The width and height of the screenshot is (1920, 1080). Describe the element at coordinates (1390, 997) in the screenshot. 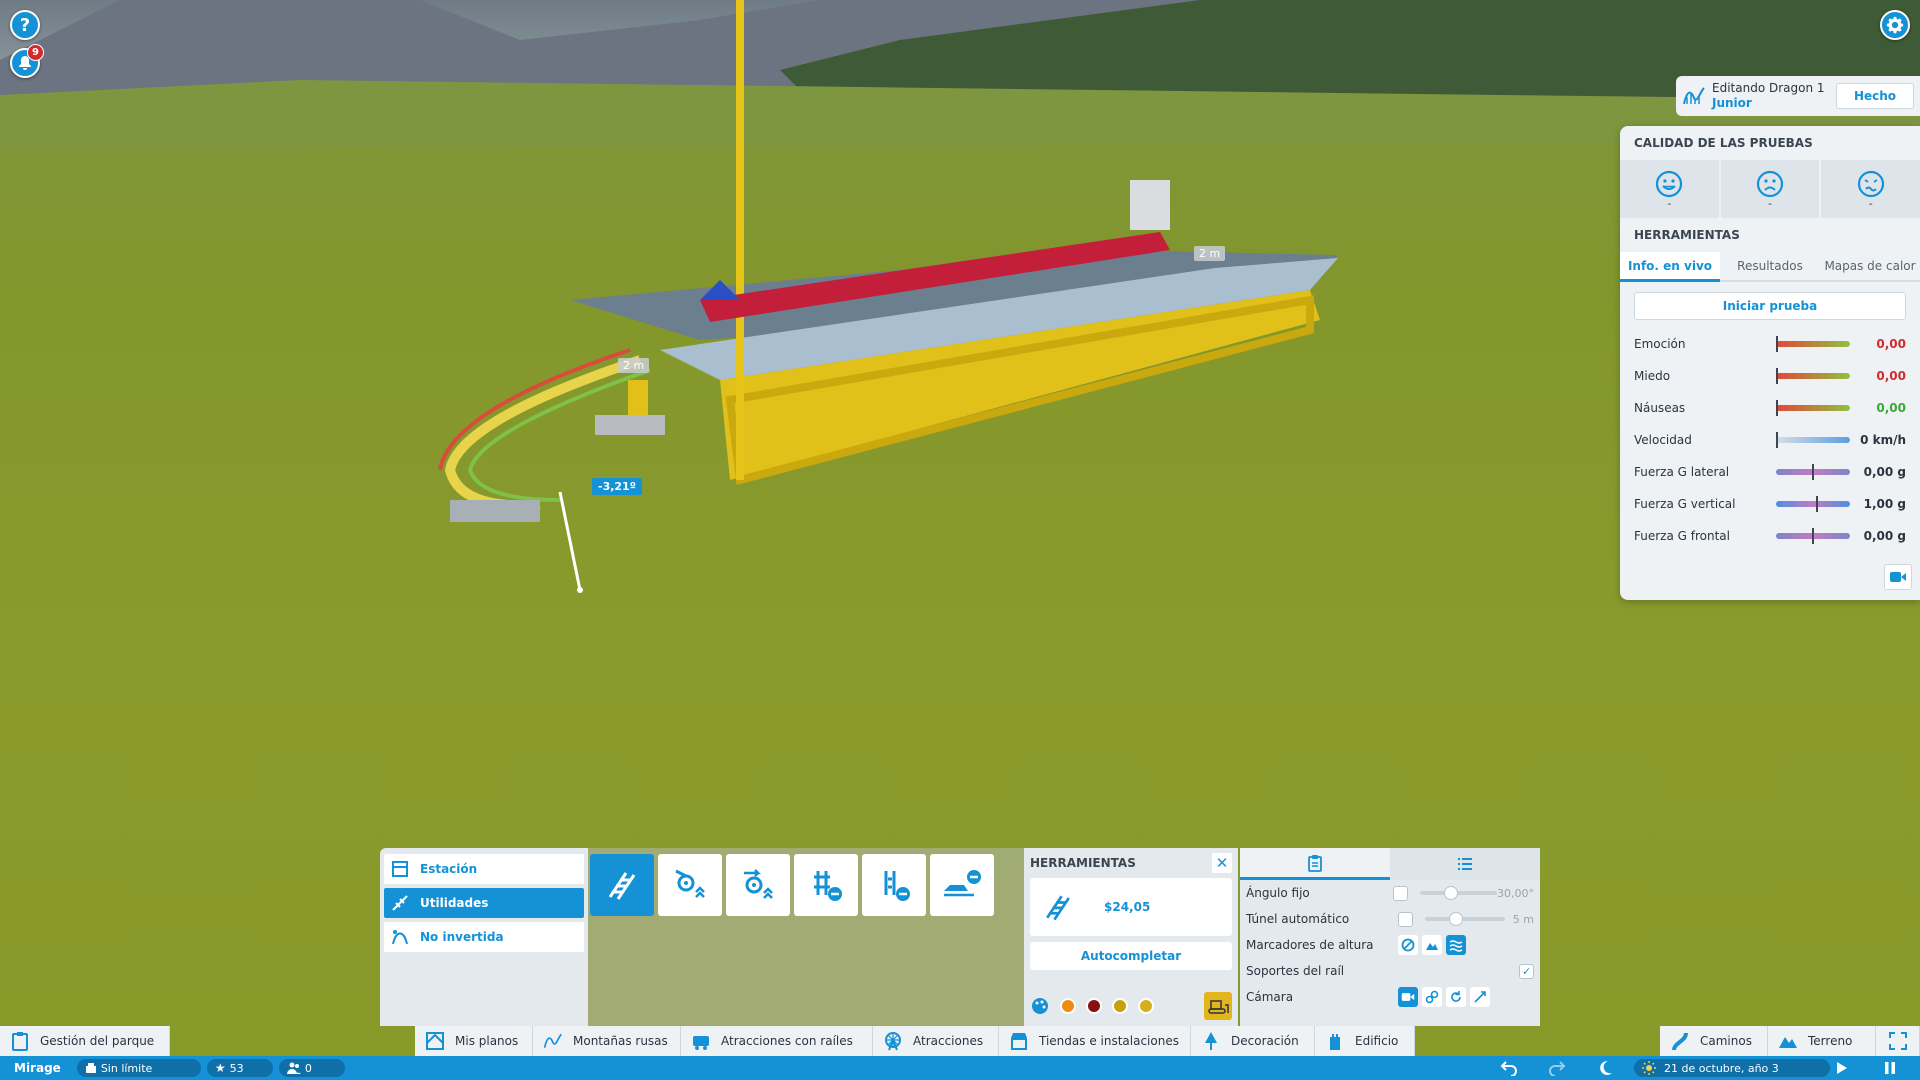

I see `option-camera: Cámara` at that location.